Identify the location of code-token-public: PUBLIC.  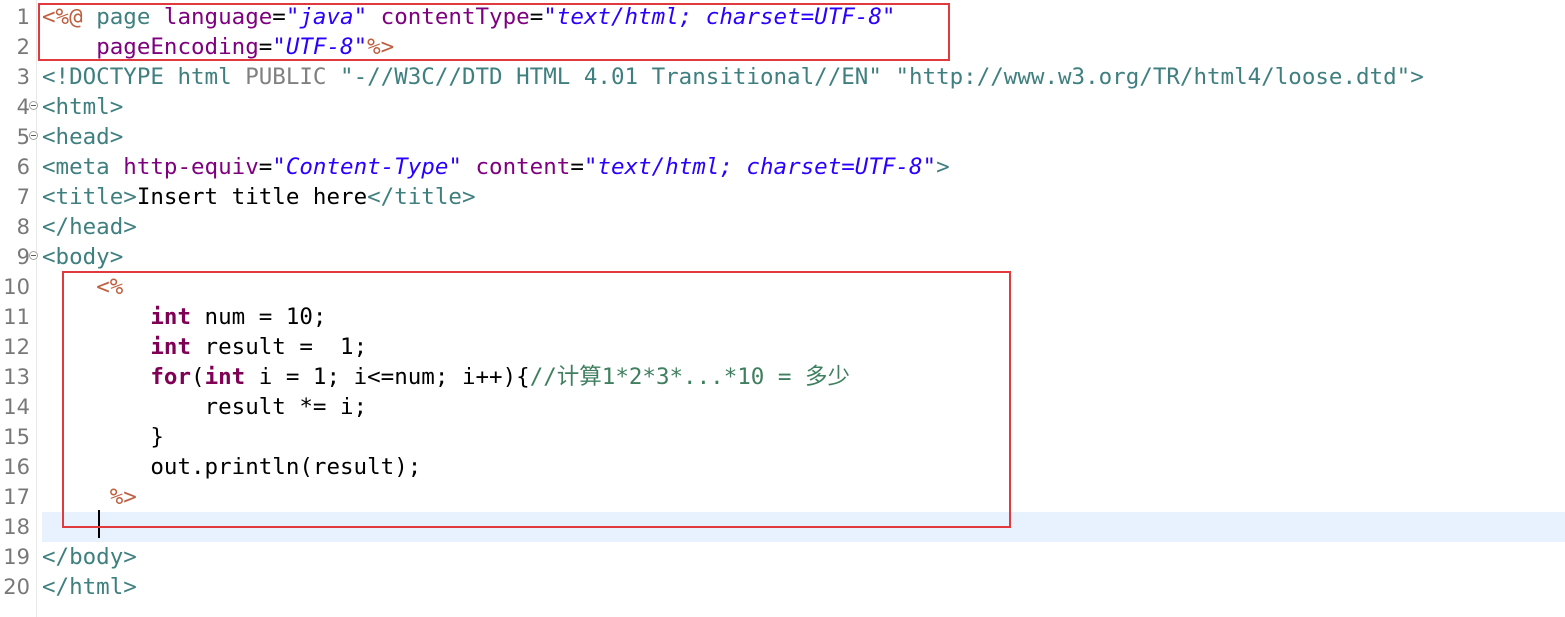
(286, 77).